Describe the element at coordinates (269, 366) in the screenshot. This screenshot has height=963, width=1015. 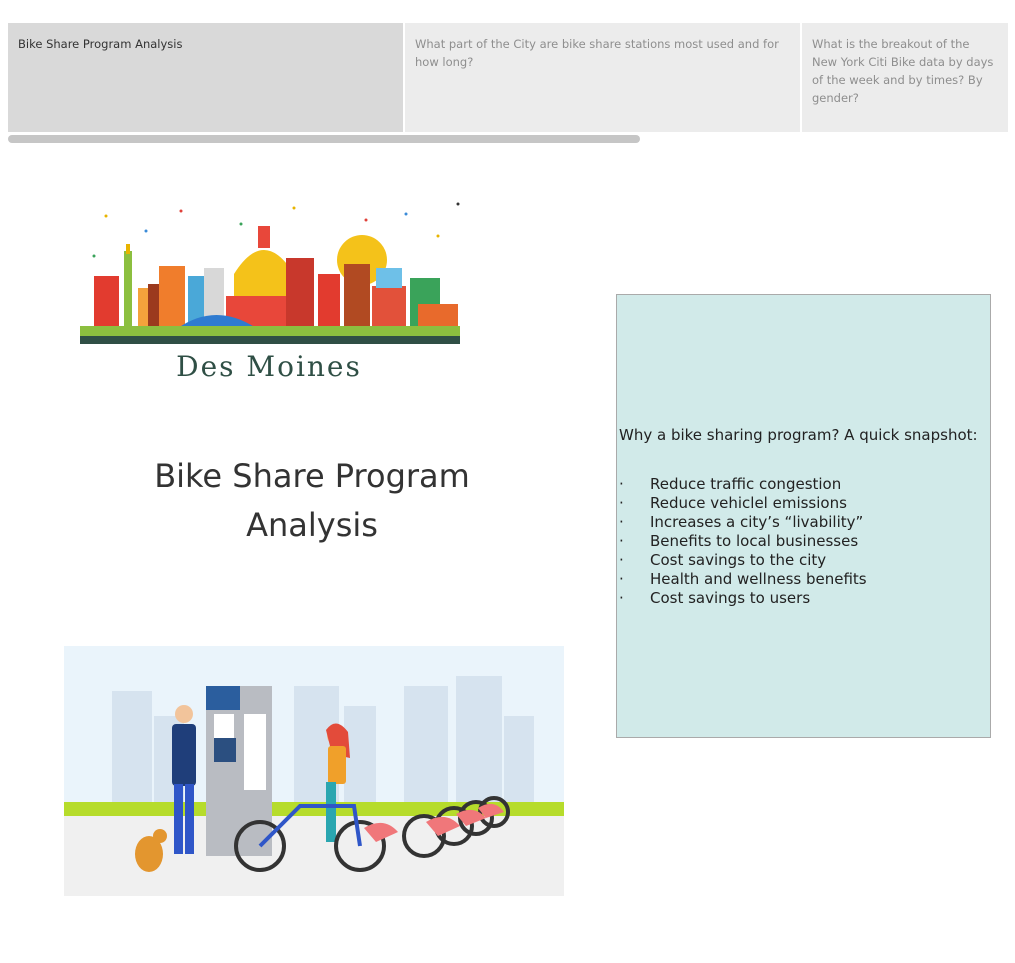
I see `skyline-caption: Des Moines` at that location.